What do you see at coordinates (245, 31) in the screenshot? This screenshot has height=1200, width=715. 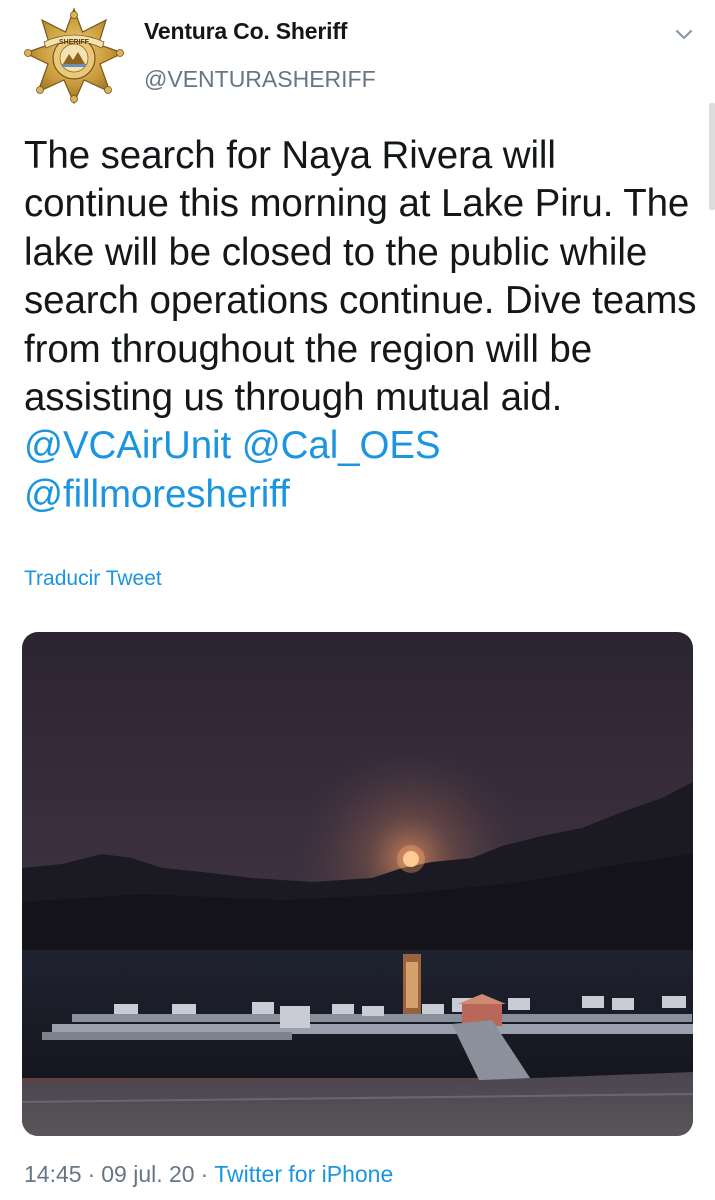 I see `author-name: Ventura Co. Sheriff` at bounding box center [245, 31].